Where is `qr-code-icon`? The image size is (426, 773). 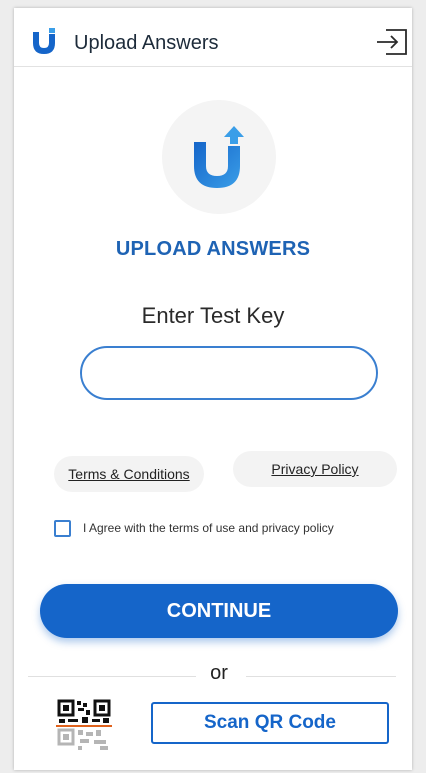 qr-code-icon is located at coordinates (84, 727).